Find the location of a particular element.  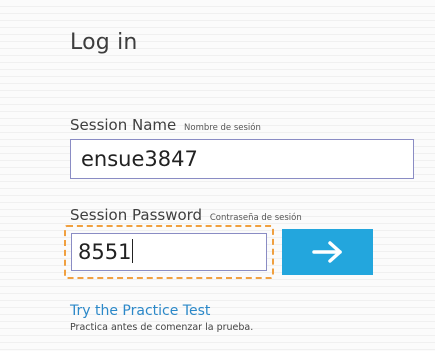

password-focus-outline: 8551 is located at coordinates (169, 252).